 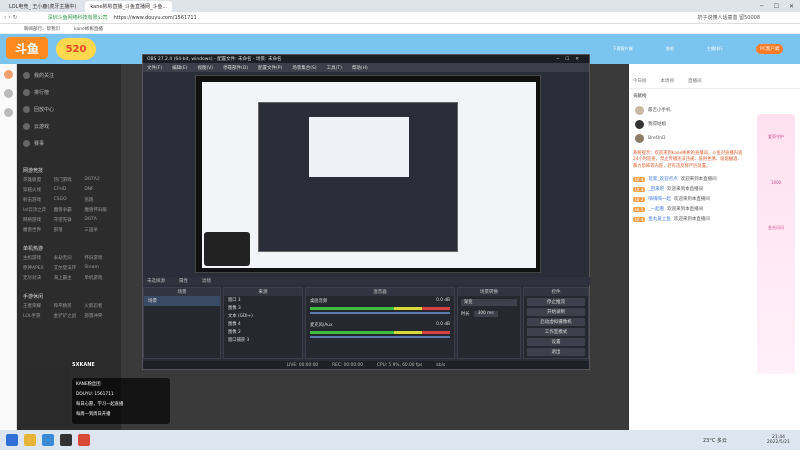 I want to click on file-explorer-icon, so click(x=30, y=440).